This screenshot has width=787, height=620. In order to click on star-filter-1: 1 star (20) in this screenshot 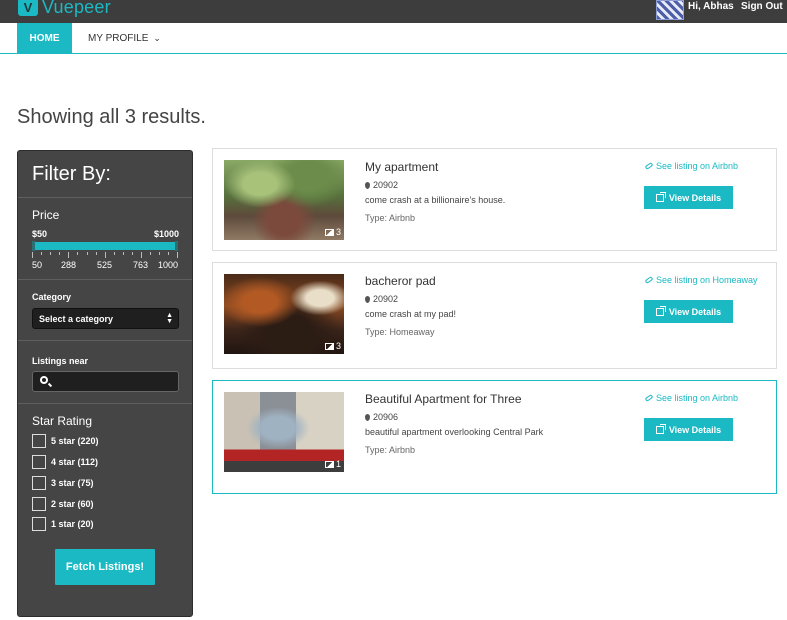, I will do `click(63, 523)`.